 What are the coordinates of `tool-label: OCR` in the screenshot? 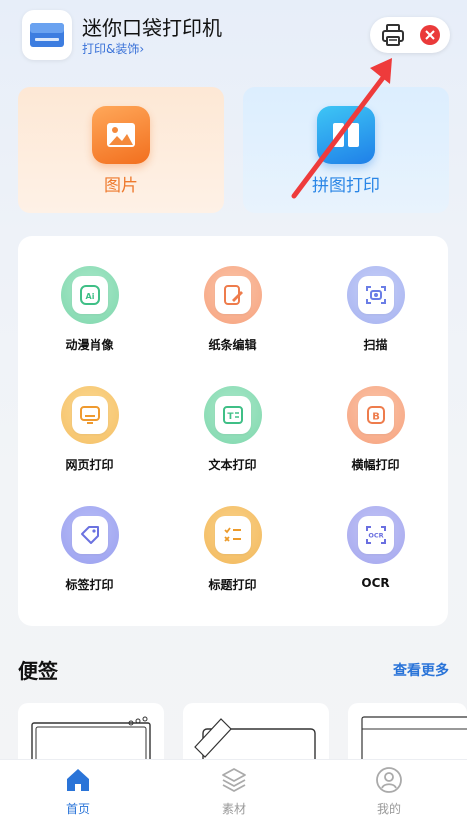 It's located at (375, 583).